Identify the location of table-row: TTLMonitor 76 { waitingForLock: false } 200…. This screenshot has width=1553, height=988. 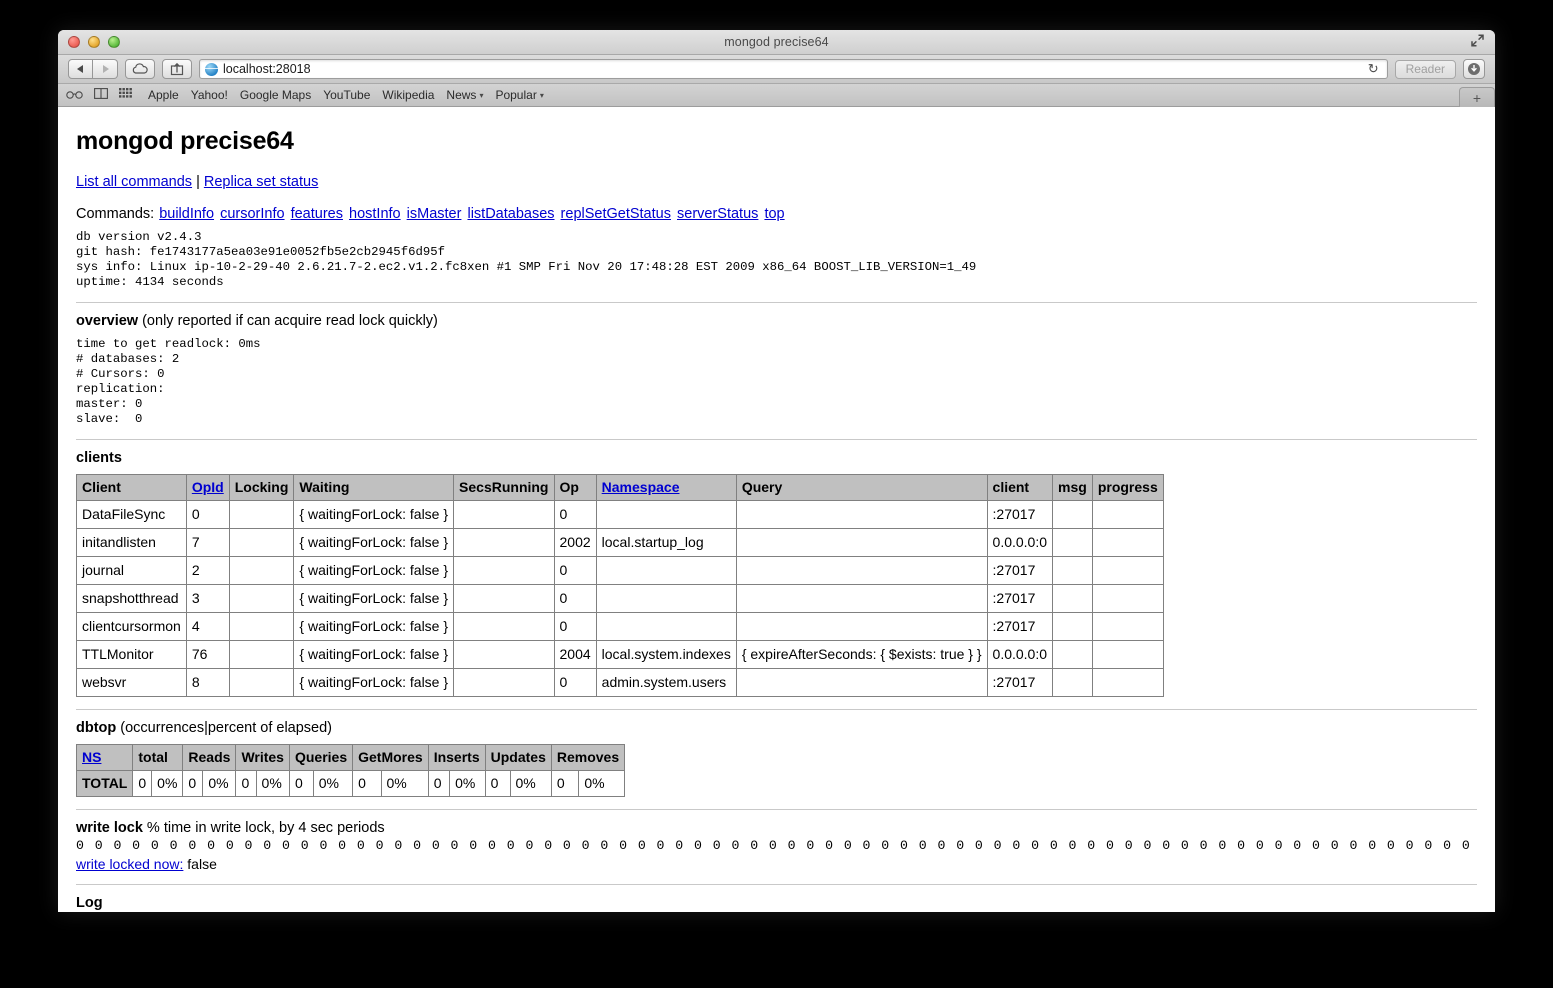
(620, 654).